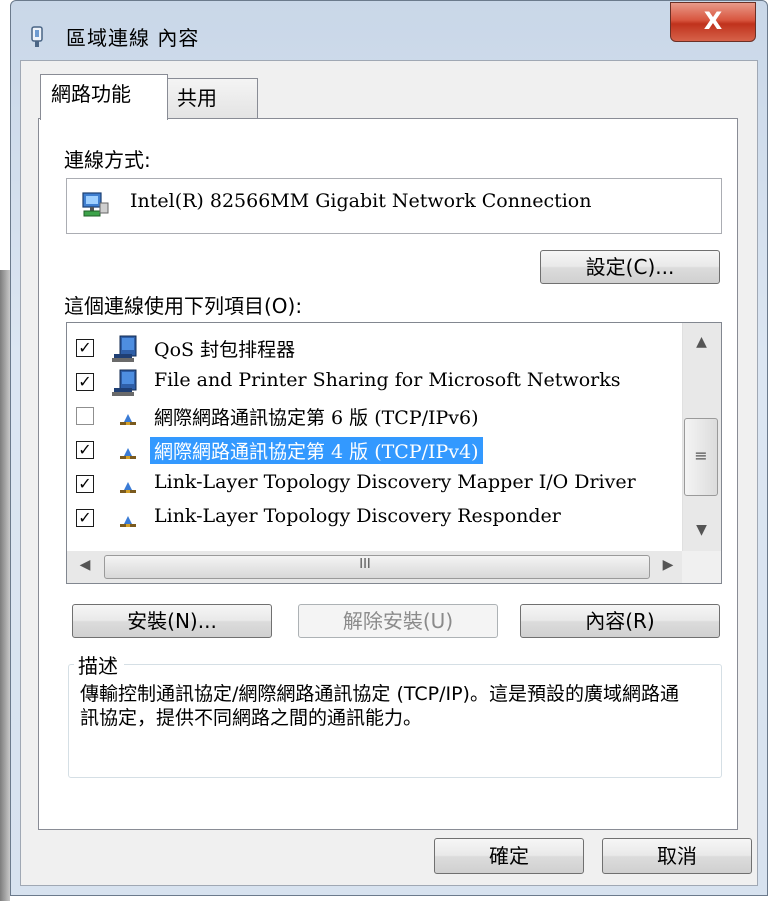 The width and height of the screenshot is (768, 901). What do you see at coordinates (316, 418) in the screenshot?
I see `item-label: 網際網路通訊協定第 6 版 (TCP/IPv6)` at bounding box center [316, 418].